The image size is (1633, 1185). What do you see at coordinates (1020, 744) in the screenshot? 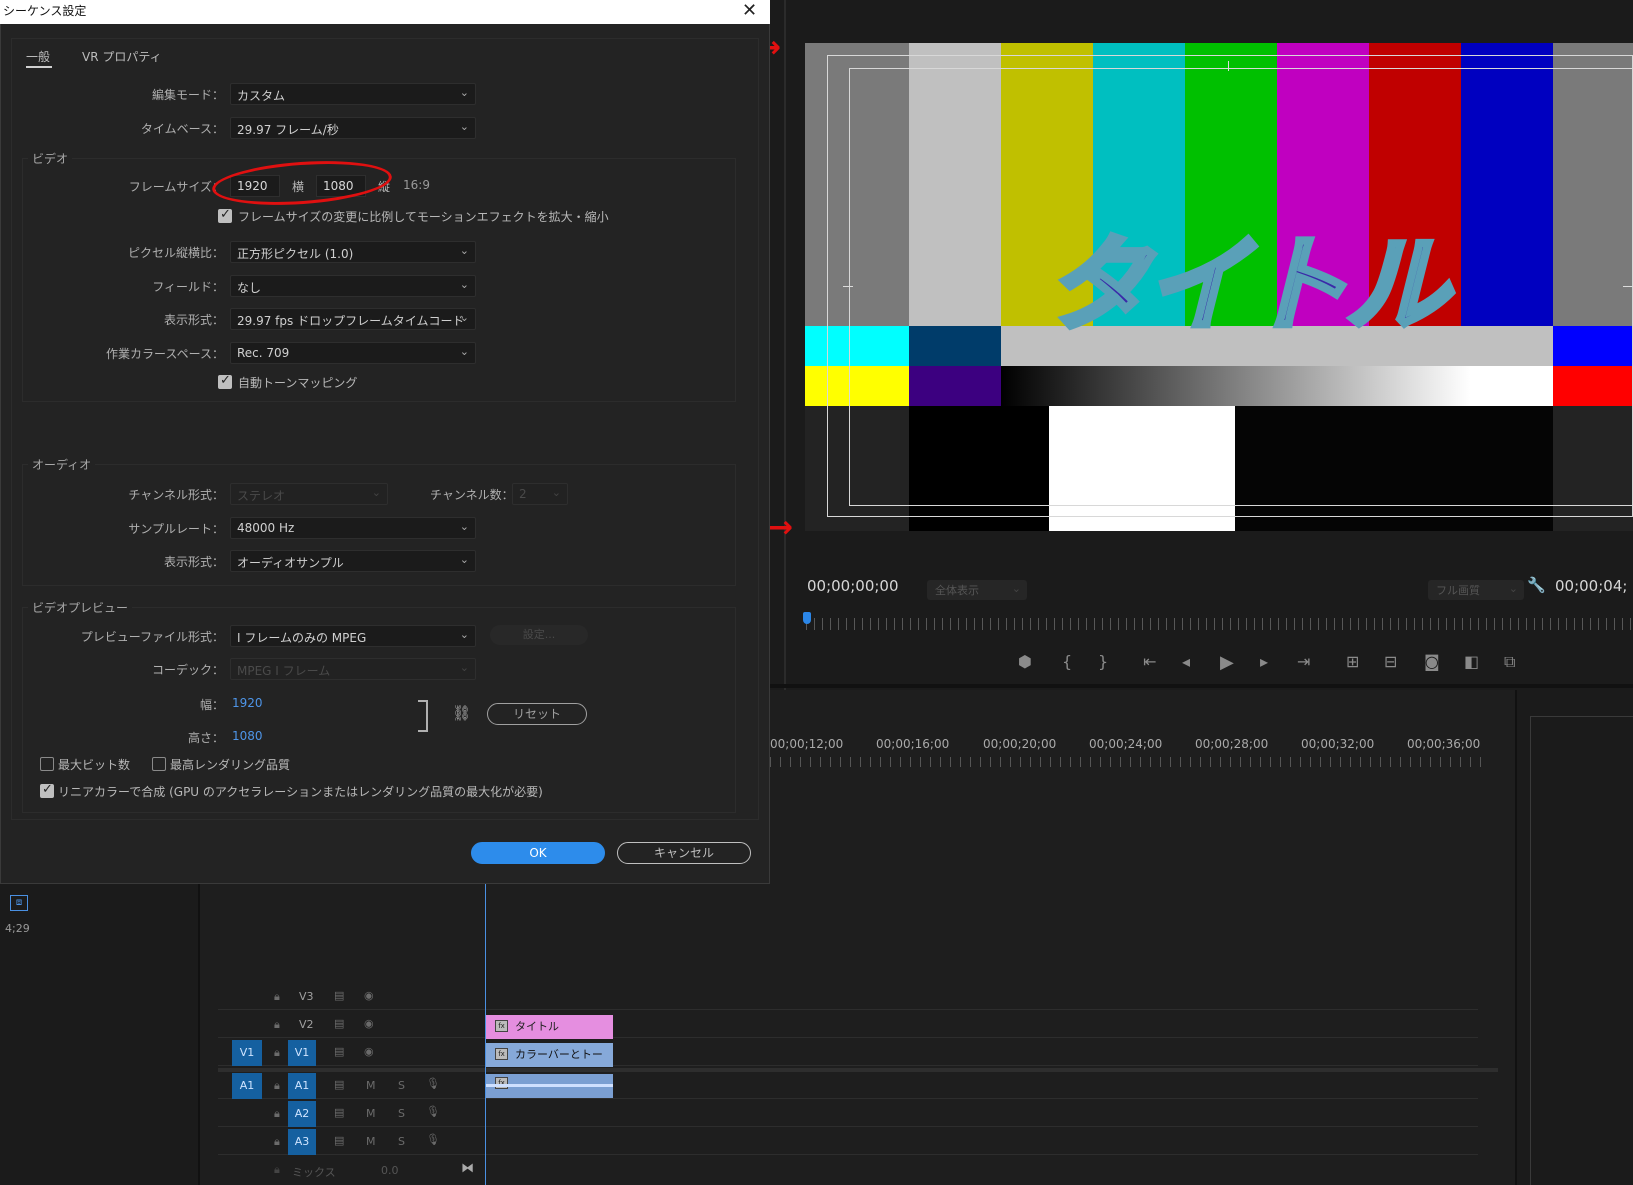
I see `timeline-time-label: 00;00;20;00` at bounding box center [1020, 744].